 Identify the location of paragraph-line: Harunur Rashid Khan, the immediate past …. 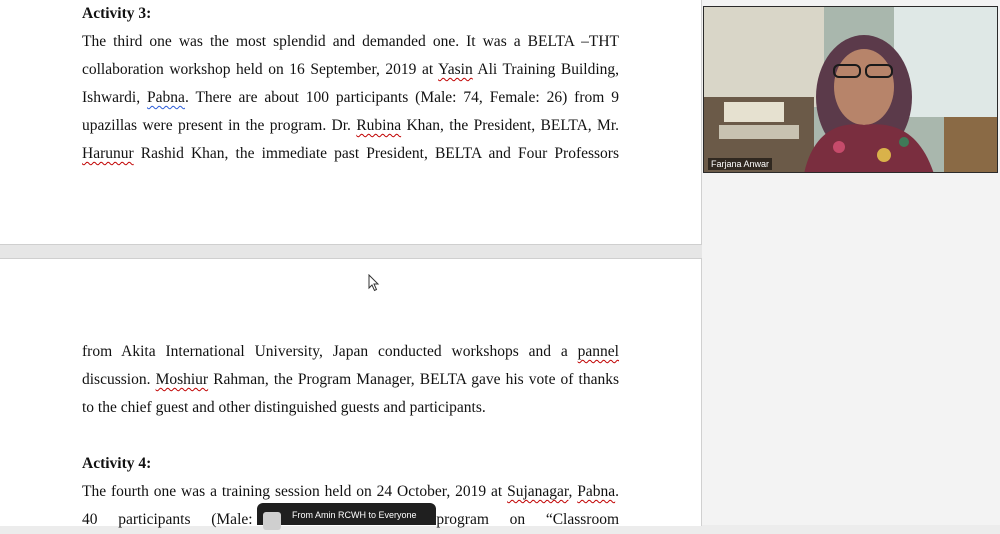
(350, 153).